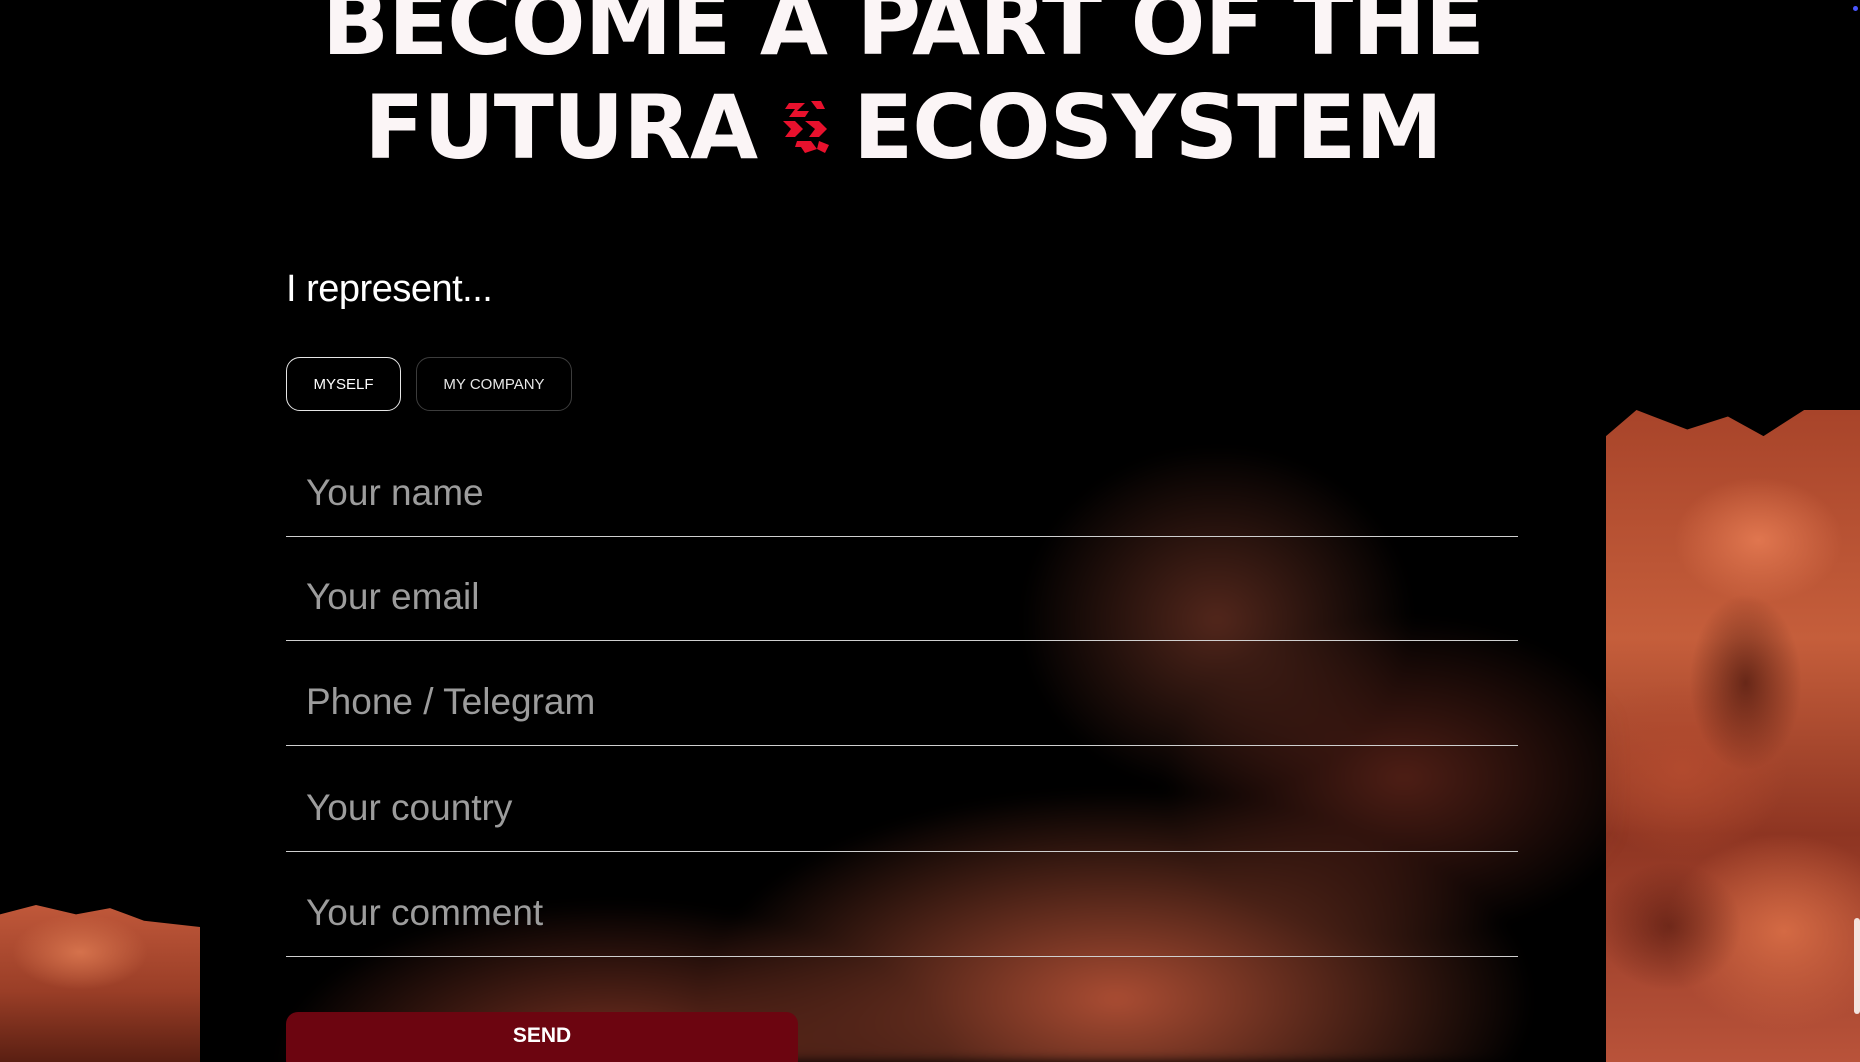 This screenshot has width=1860, height=1062. I want to click on mars-terrain-left, so click(100, 983).